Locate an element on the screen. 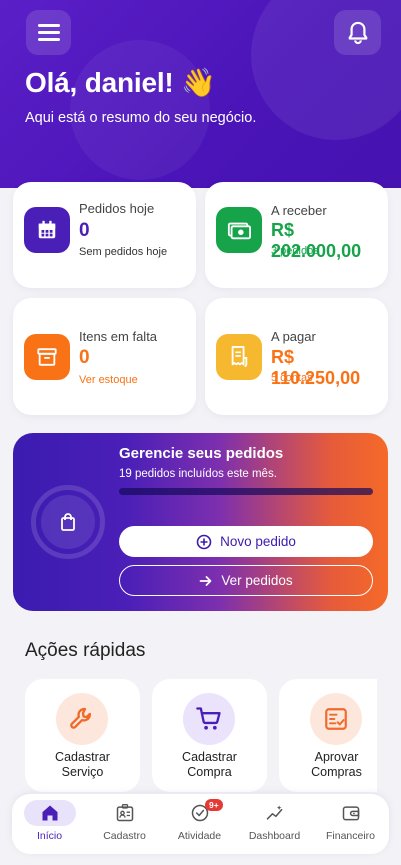 This screenshot has width=401, height=865. bell-icon is located at coordinates (357, 32).